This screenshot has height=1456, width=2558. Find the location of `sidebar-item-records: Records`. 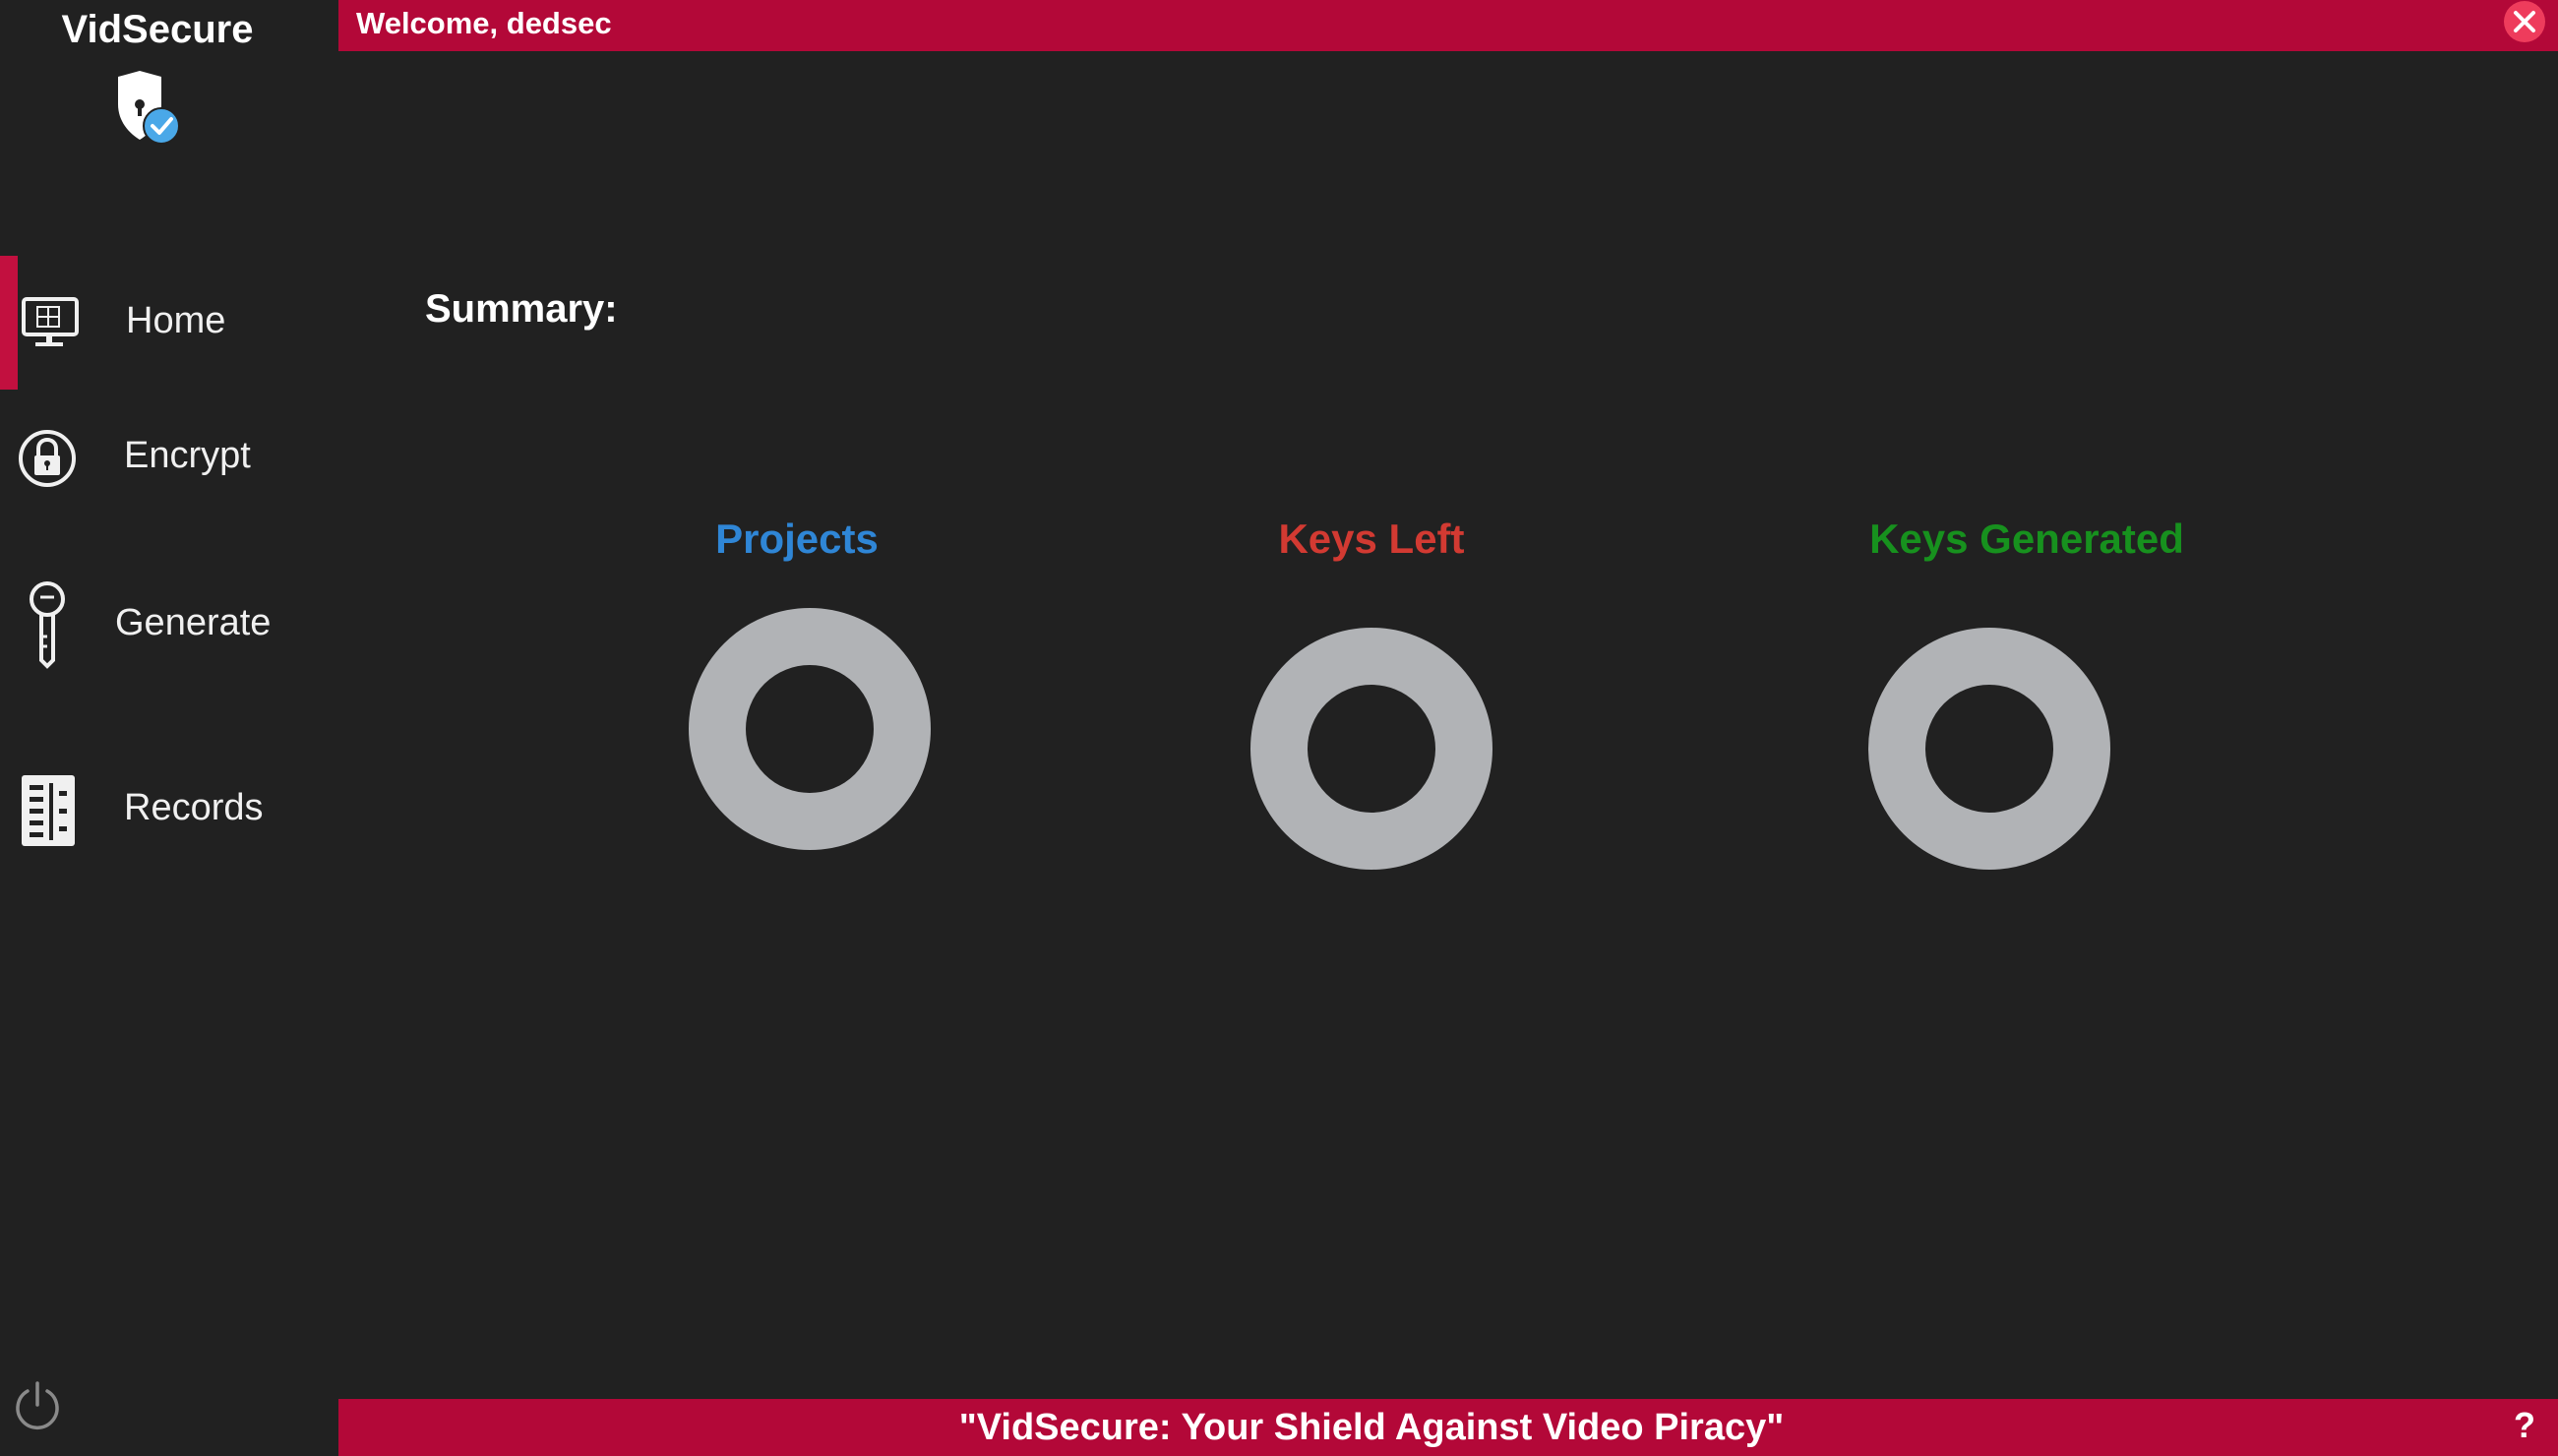

sidebar-item-records: Records is located at coordinates (169, 811).